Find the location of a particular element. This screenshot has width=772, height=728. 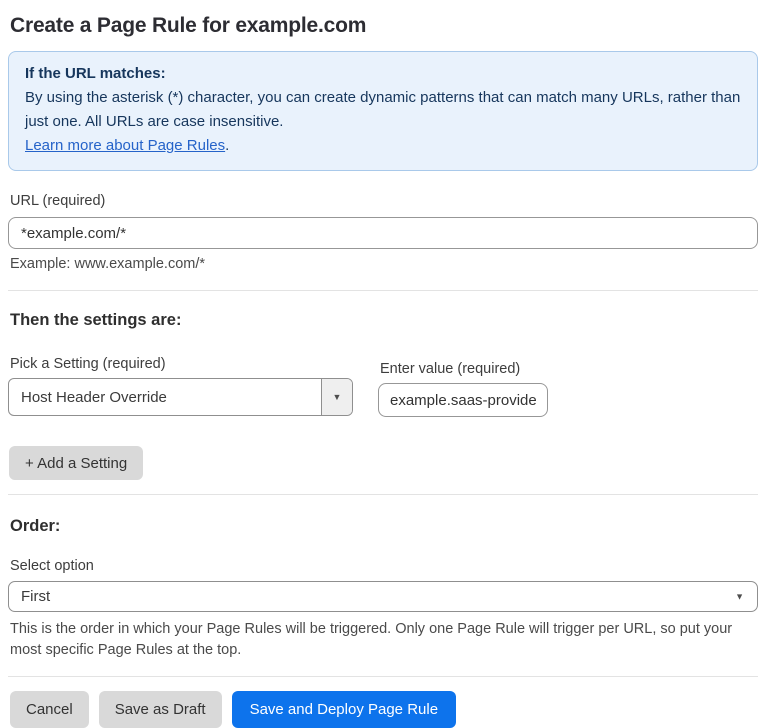

page-title: Create a Page Rule for example.com is located at coordinates (188, 25).